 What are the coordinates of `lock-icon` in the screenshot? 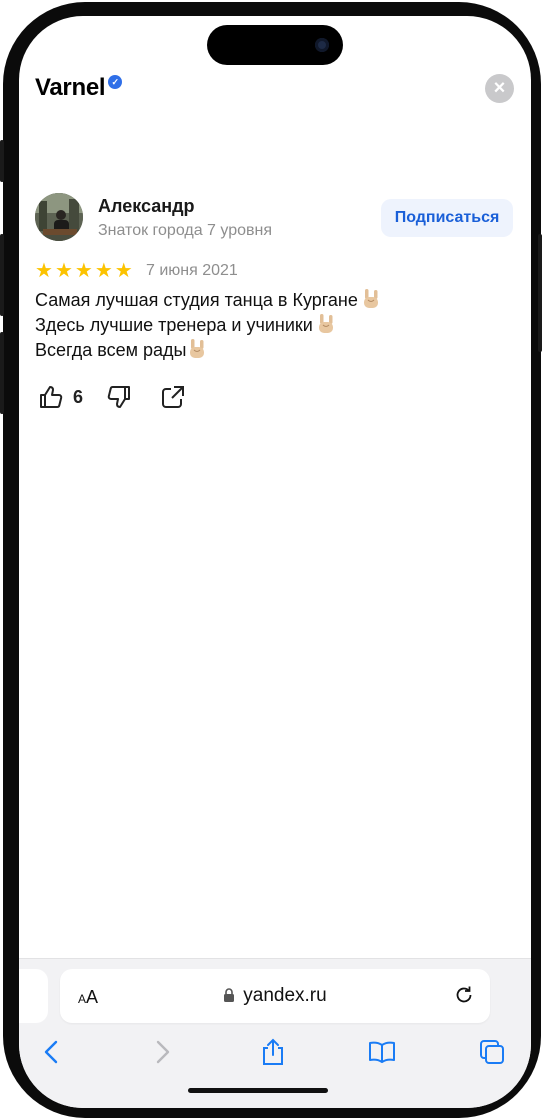 It's located at (229, 995).